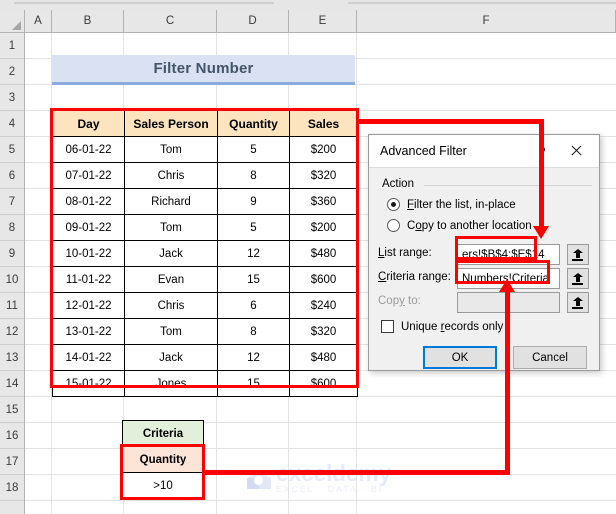 The height and width of the screenshot is (514, 616). I want to click on criteria-field-row: Quantity, so click(163, 459).